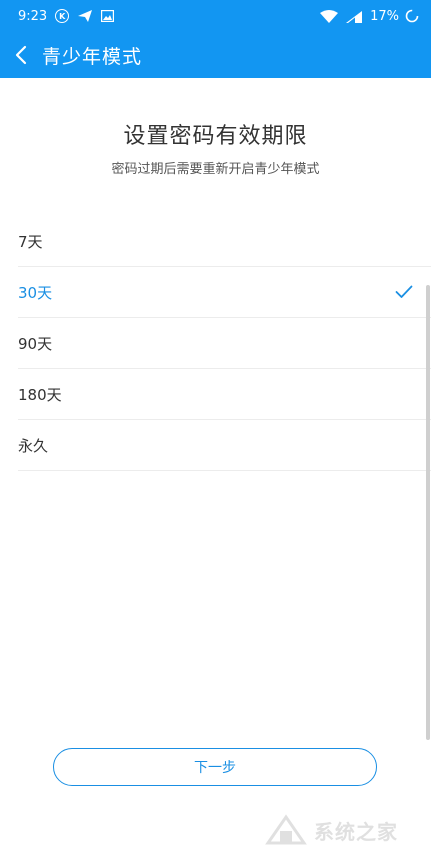 The width and height of the screenshot is (431, 858). Describe the element at coordinates (35, 343) in the screenshot. I see `option-label: 90天` at that location.